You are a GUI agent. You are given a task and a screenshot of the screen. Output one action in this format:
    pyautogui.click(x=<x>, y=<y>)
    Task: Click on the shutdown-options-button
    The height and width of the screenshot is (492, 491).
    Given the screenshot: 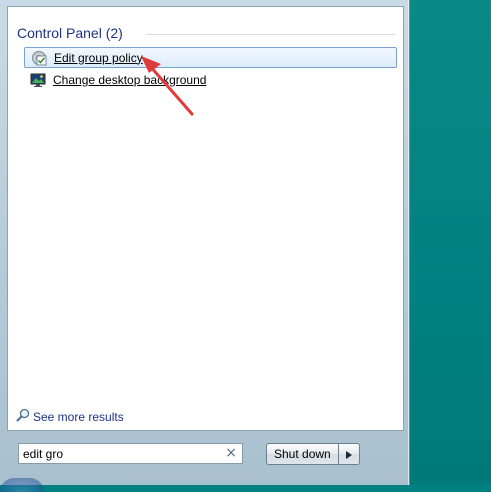 What is the action you would take?
    pyautogui.click(x=348, y=454)
    